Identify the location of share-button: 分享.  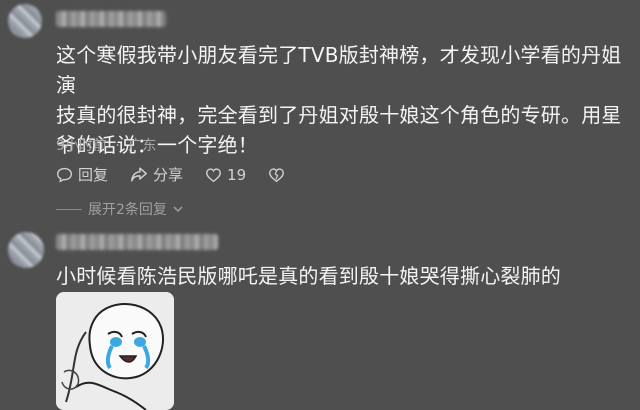
(156, 174).